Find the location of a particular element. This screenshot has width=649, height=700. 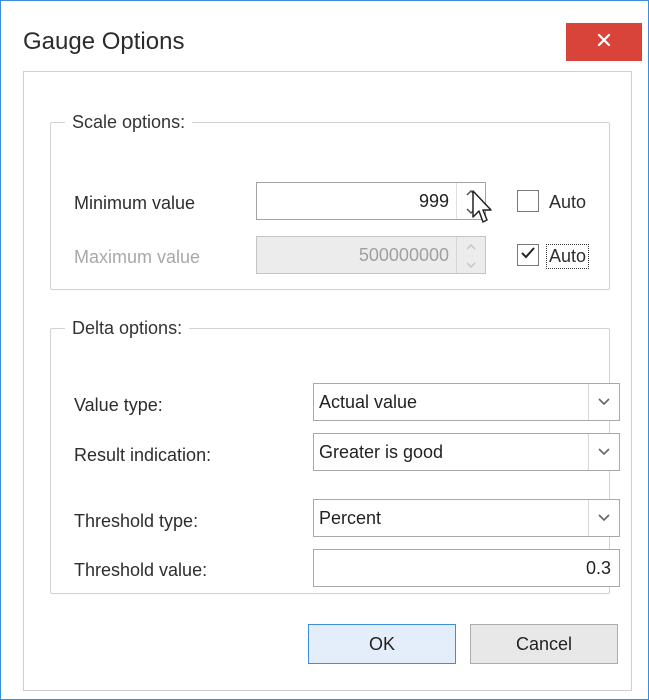

threshold-value-label: Threshold value: is located at coordinates (141, 570).